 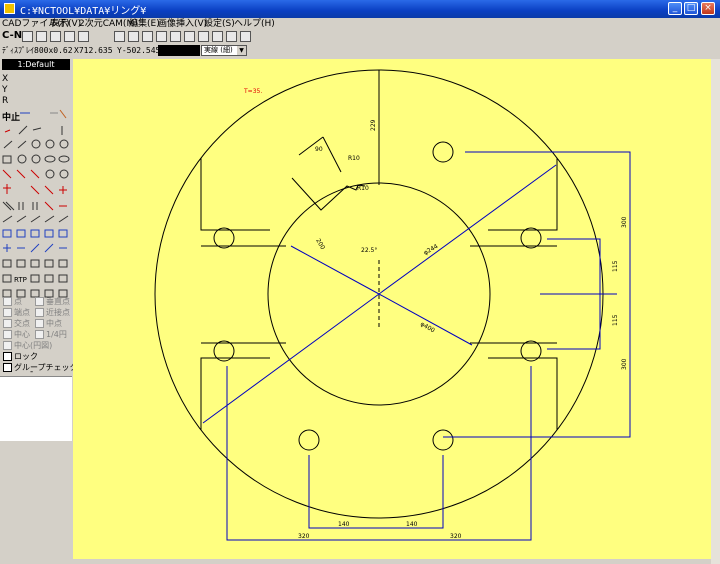 What do you see at coordinates (8, 144) in the screenshot?
I see `diag-line-icon` at bounding box center [8, 144].